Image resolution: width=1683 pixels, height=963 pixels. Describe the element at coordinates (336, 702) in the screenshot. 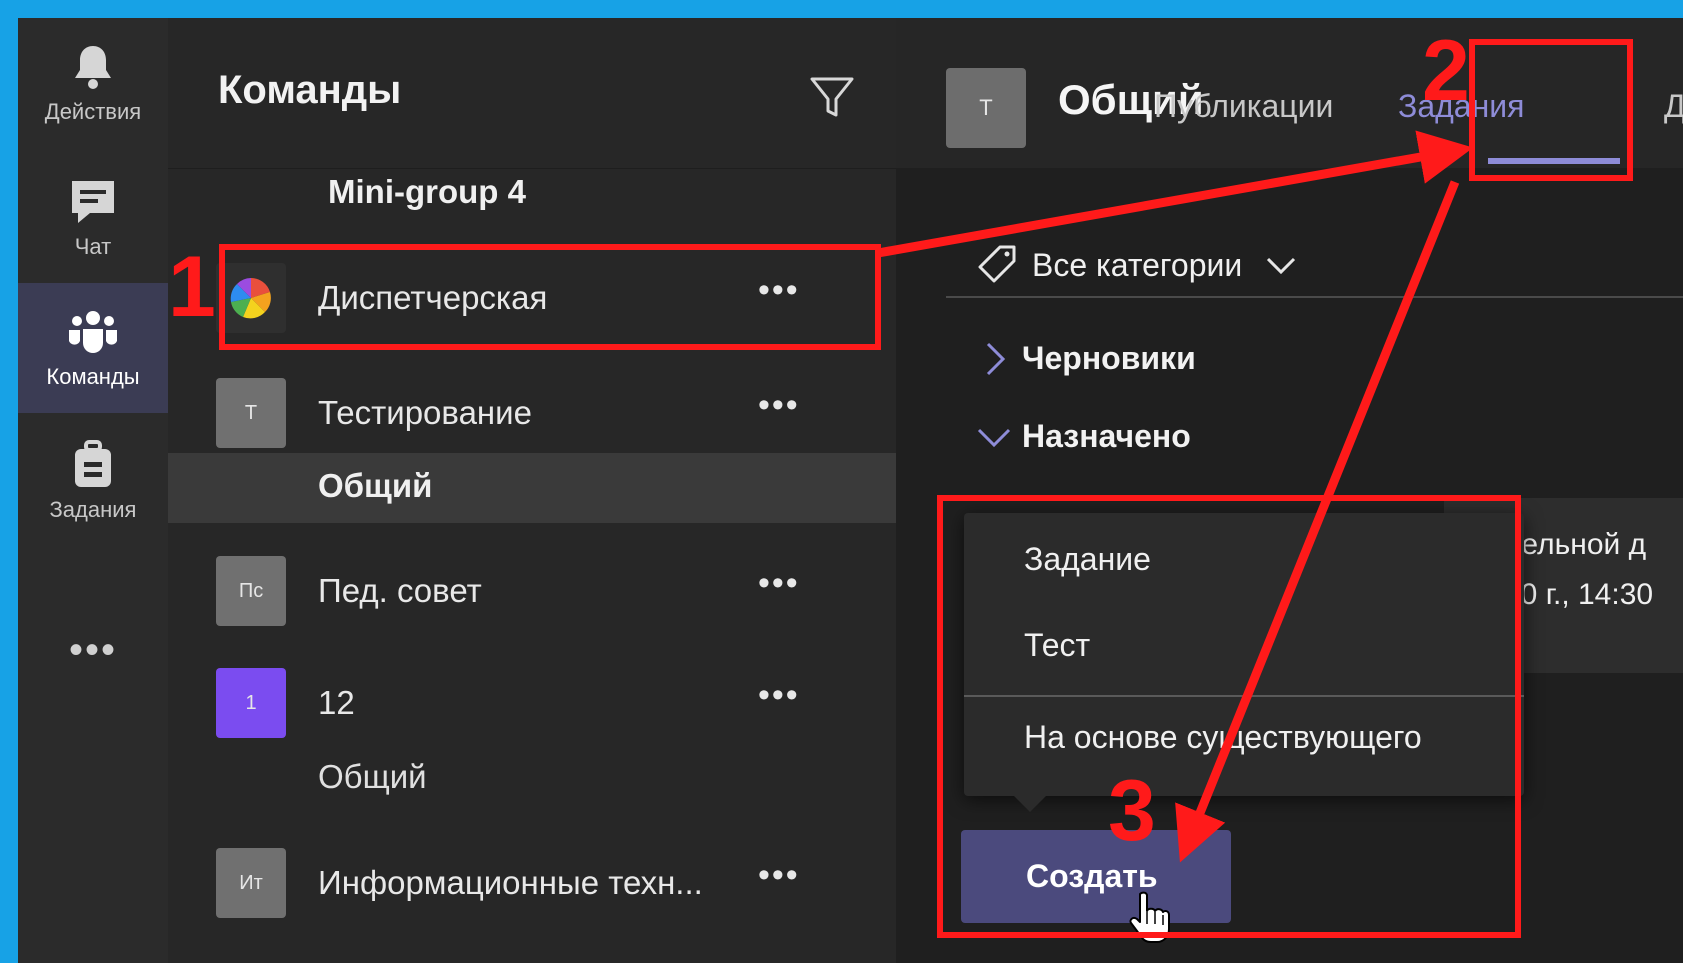

I see `team-name: 12` at that location.